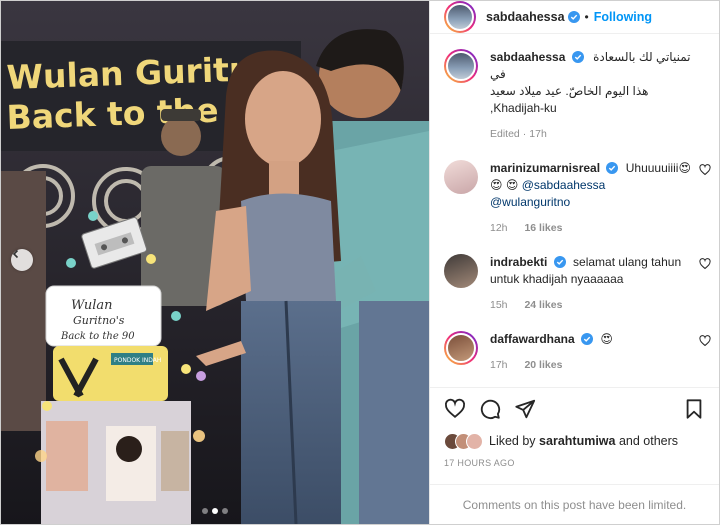 This screenshot has width=720, height=525. I want to click on post-timestamp: 17 HOURS AGO, so click(574, 463).